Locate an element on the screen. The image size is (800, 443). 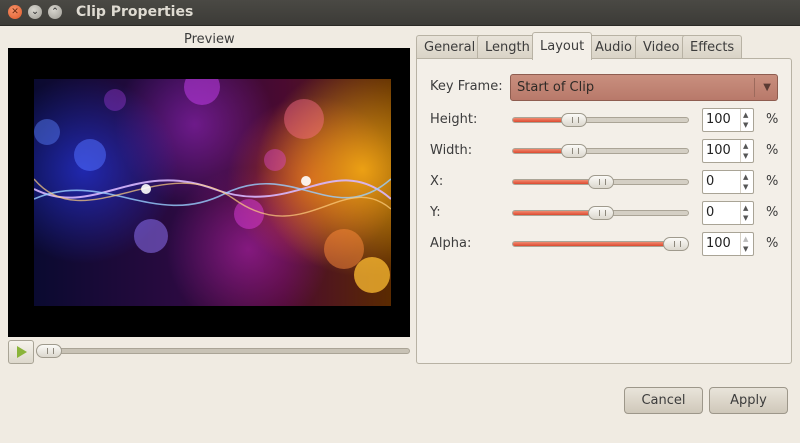
window-title: Clip Properties is located at coordinates (135, 12).